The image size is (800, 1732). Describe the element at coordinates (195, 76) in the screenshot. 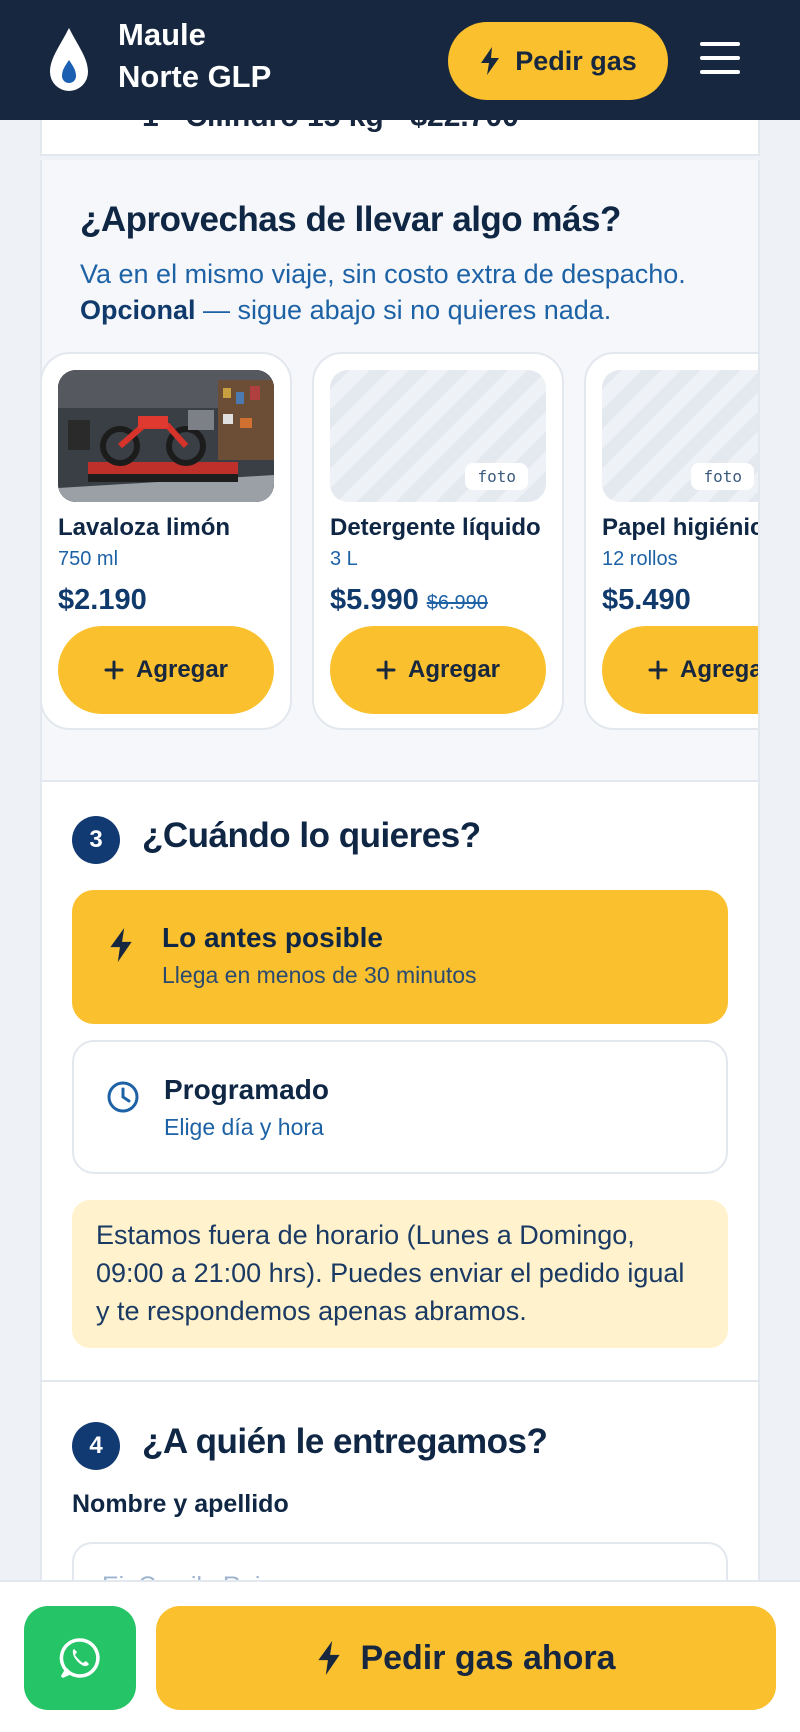

I see `brand-line-2: Norte GLP` at that location.